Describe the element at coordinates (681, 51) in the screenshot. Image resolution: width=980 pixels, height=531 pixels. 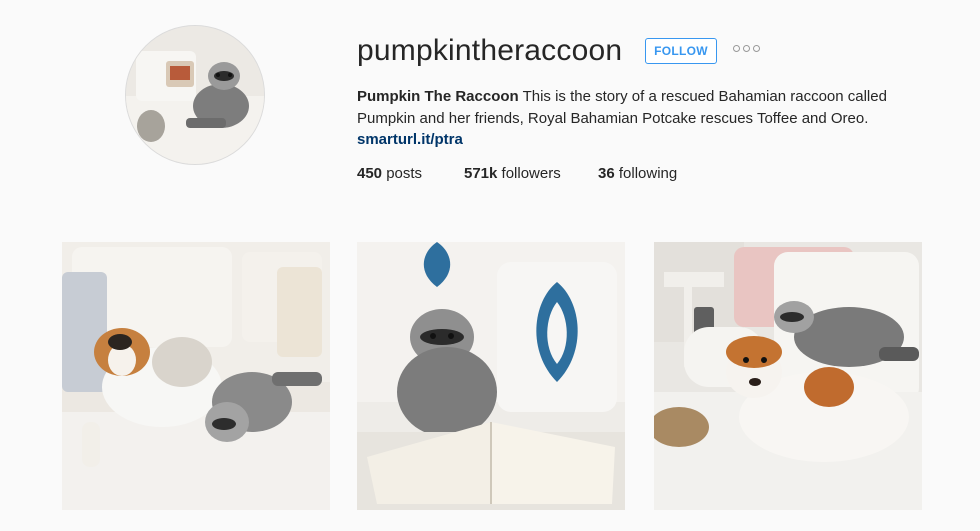
I see `follow-button: FOLLOW` at that location.